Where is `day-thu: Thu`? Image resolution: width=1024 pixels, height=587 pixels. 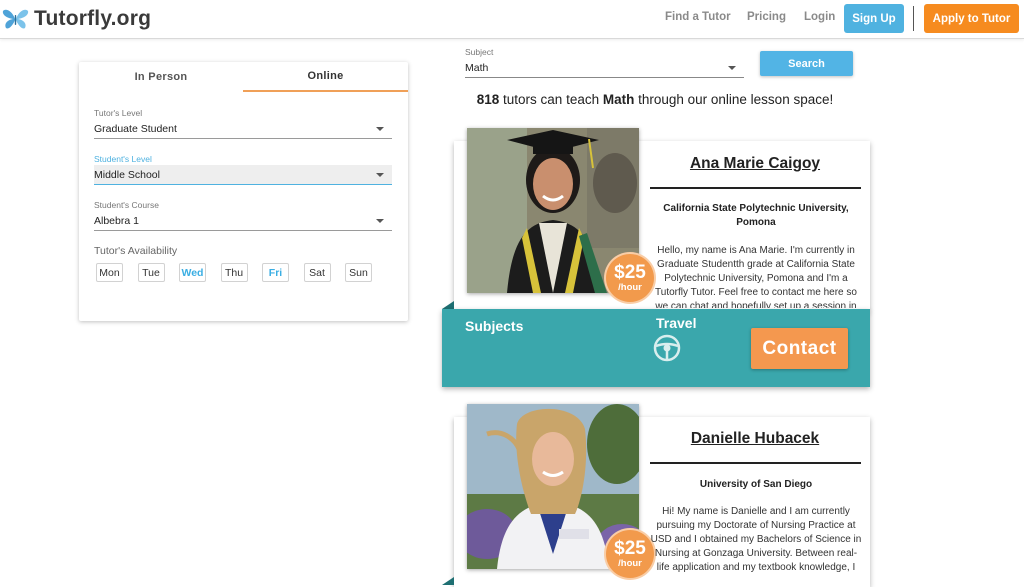
day-thu: Thu is located at coordinates (234, 272).